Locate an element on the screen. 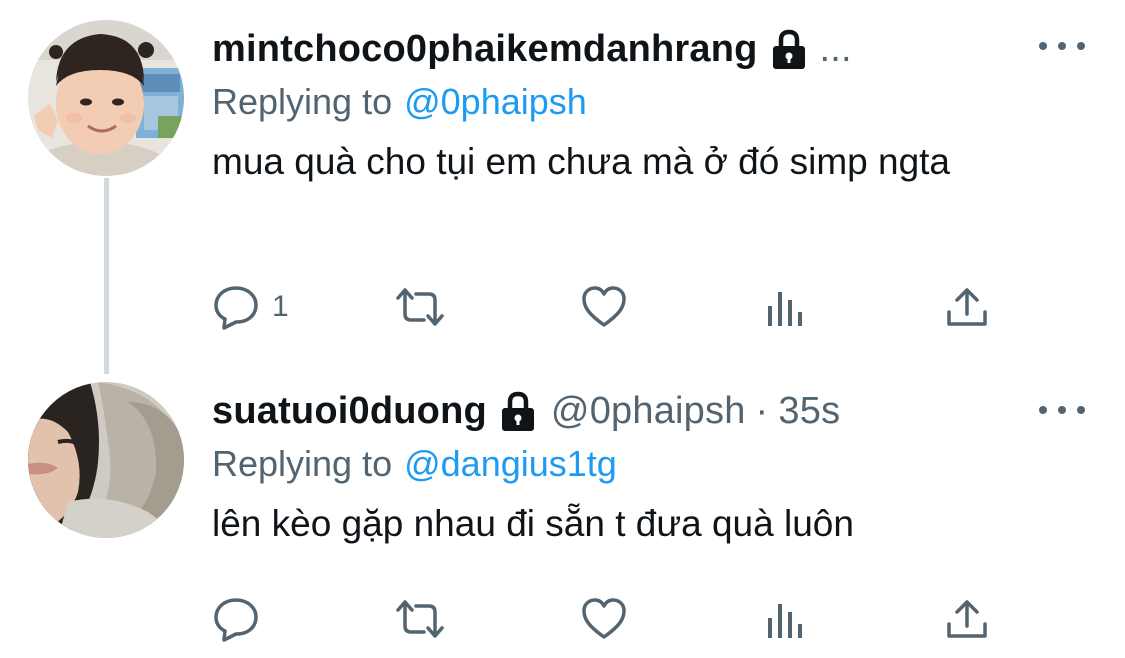 The width and height of the screenshot is (1125, 658). handle: @0phaipsh is located at coordinates (648, 411).